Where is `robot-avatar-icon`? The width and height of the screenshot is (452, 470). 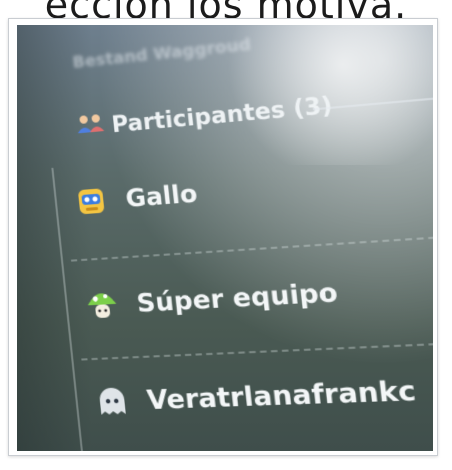 robot-avatar-icon is located at coordinates (91, 201).